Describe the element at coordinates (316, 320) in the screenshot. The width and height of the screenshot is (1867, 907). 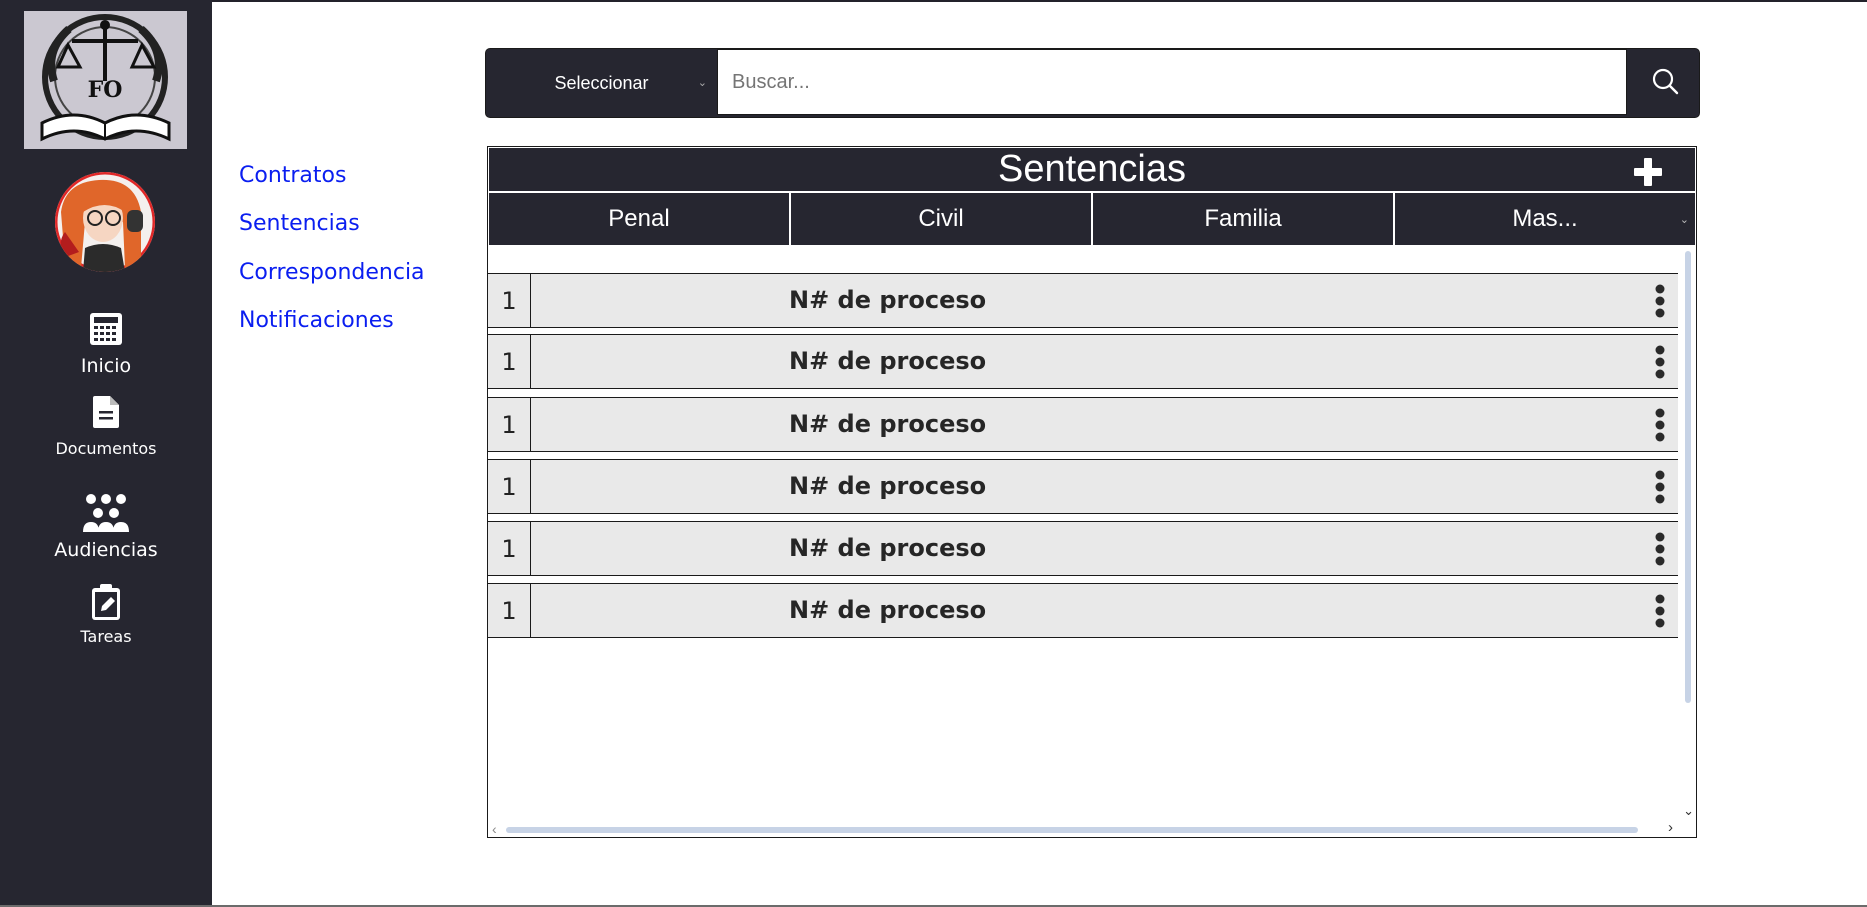
I see `link-notificaciones: Notificaciones` at that location.